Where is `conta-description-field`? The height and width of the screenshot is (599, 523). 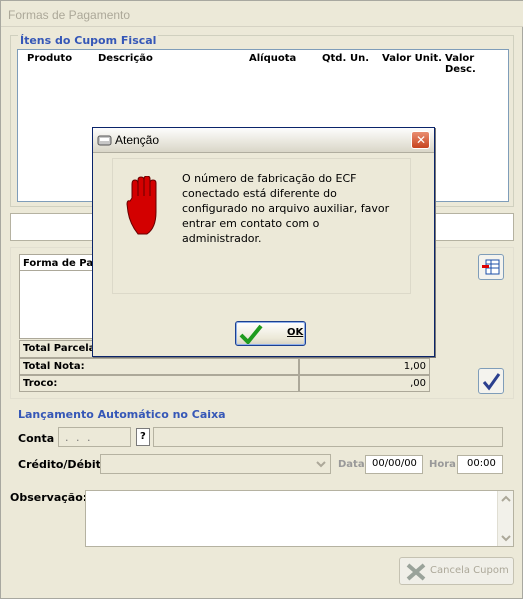 conta-description-field is located at coordinates (328, 437).